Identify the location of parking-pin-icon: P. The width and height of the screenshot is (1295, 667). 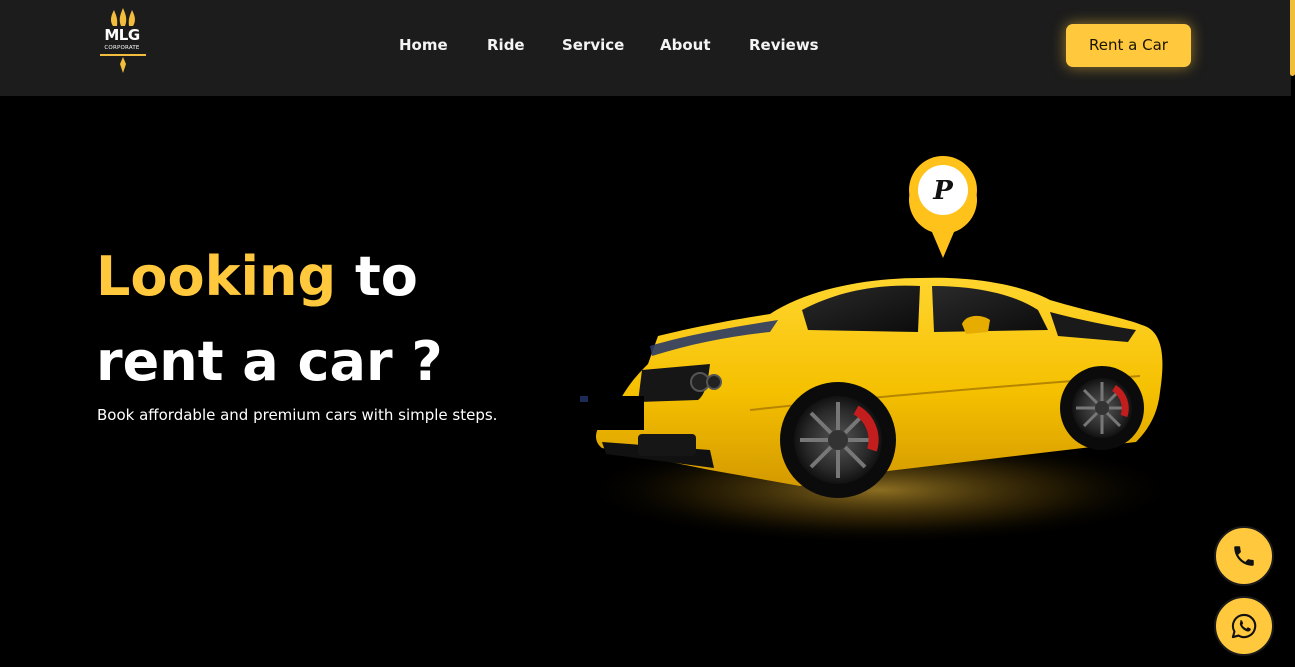
(943, 207).